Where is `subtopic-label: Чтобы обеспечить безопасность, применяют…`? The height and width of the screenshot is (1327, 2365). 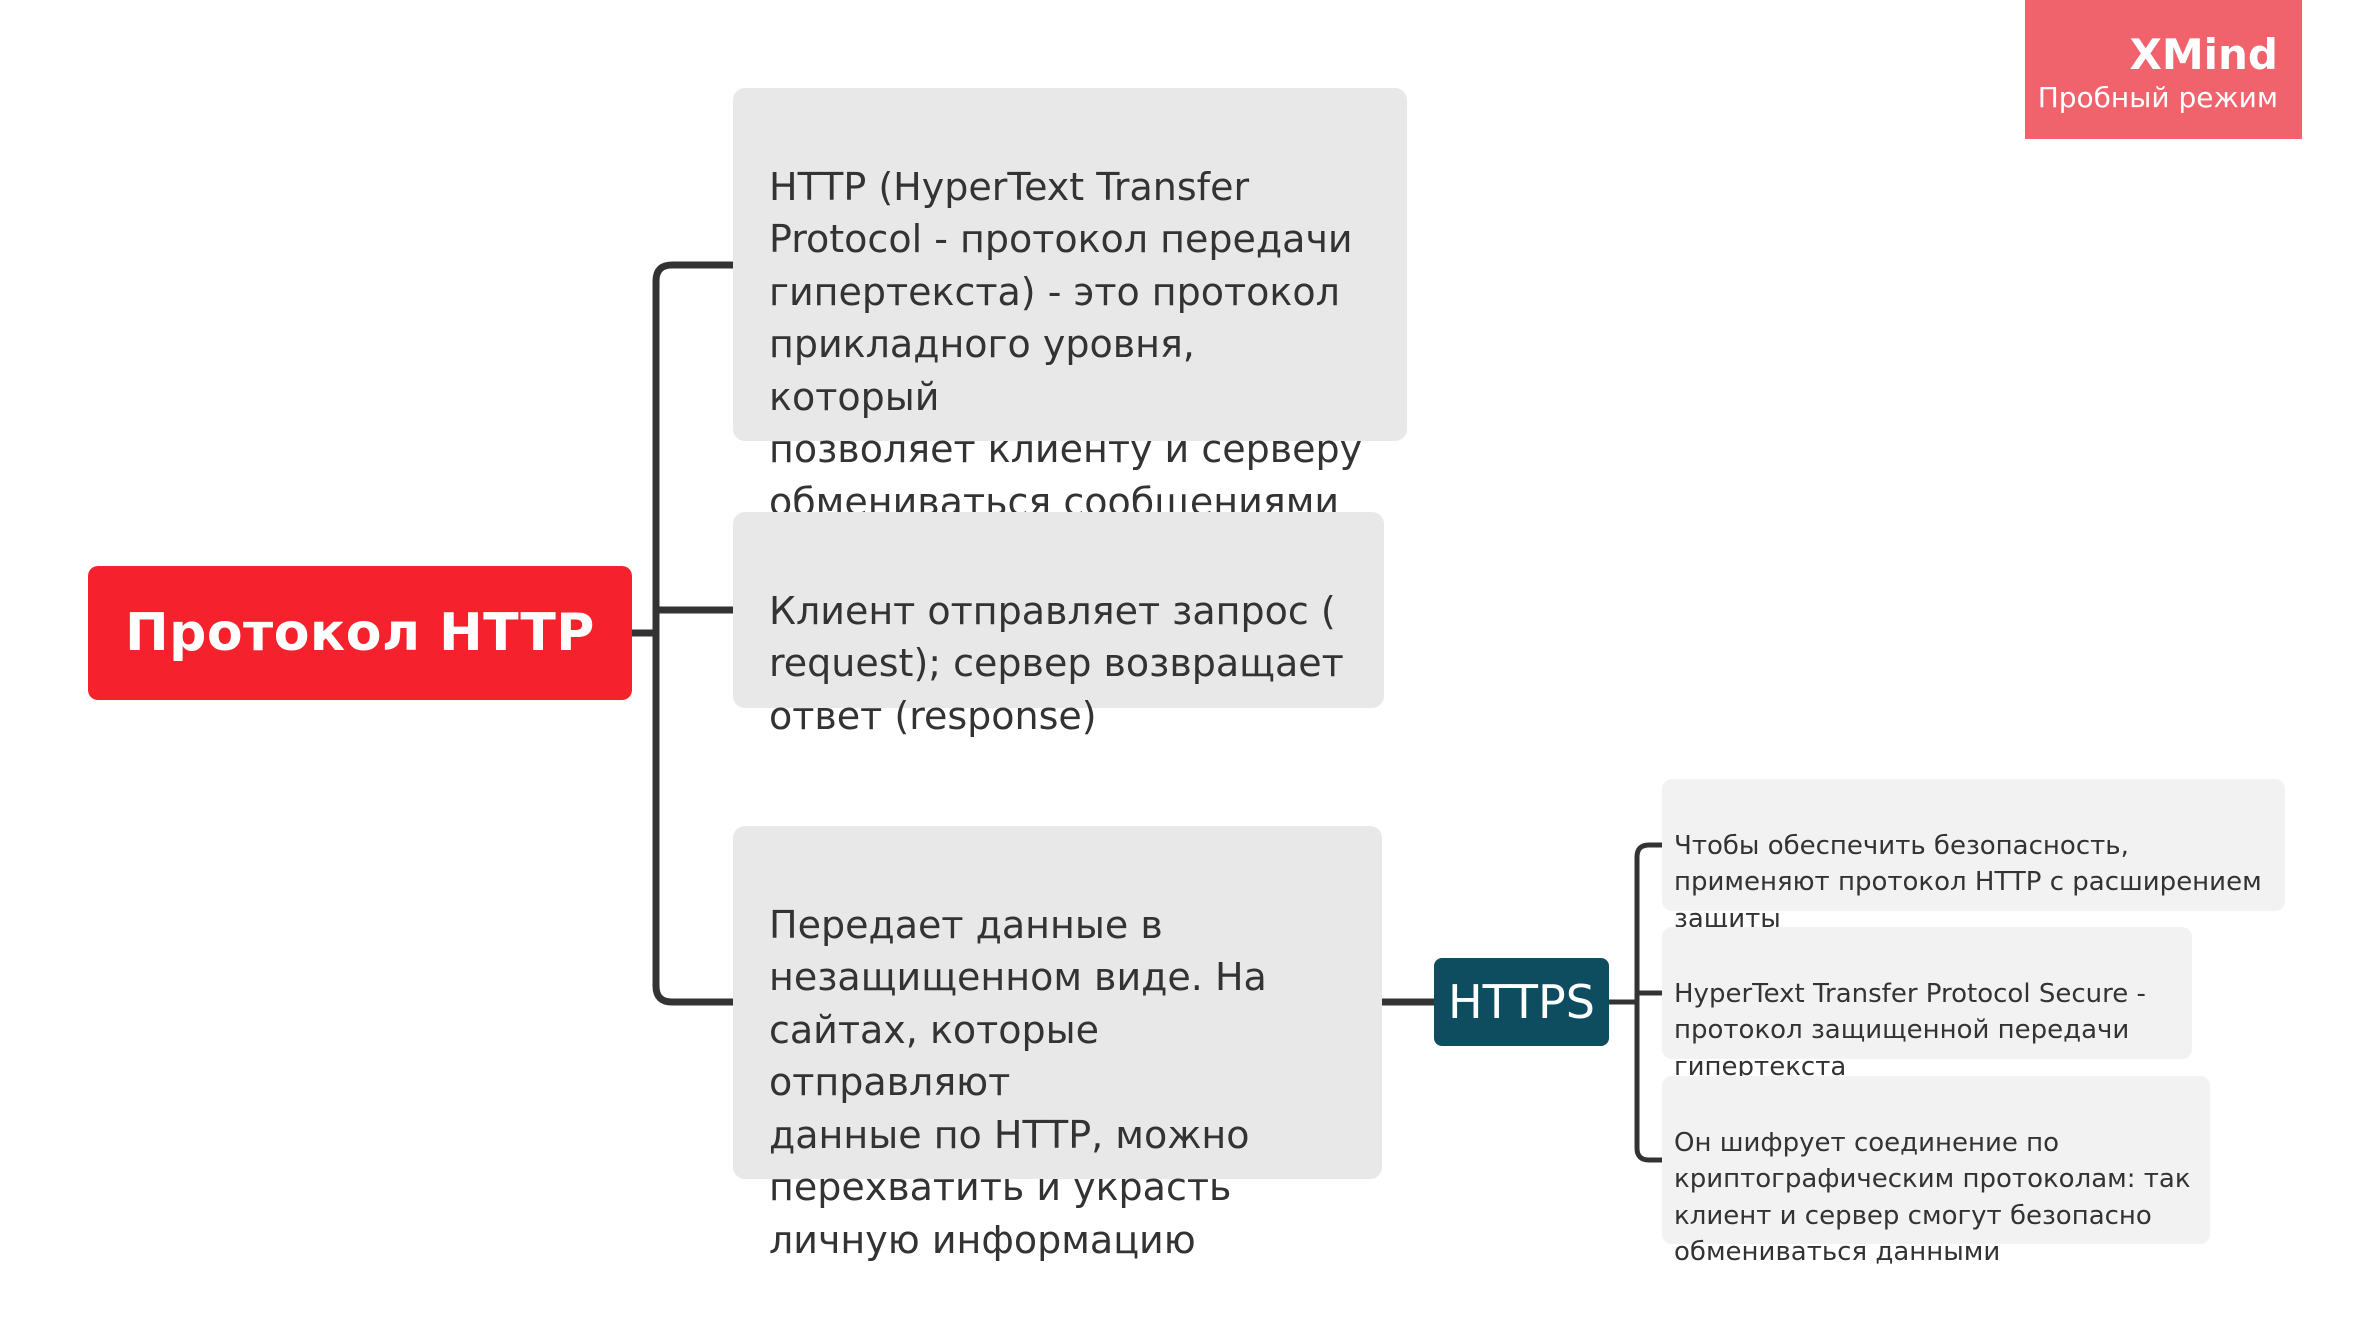 subtopic-label: Чтобы обеспечить безопасность, применяют… is located at coordinates (1968, 882).